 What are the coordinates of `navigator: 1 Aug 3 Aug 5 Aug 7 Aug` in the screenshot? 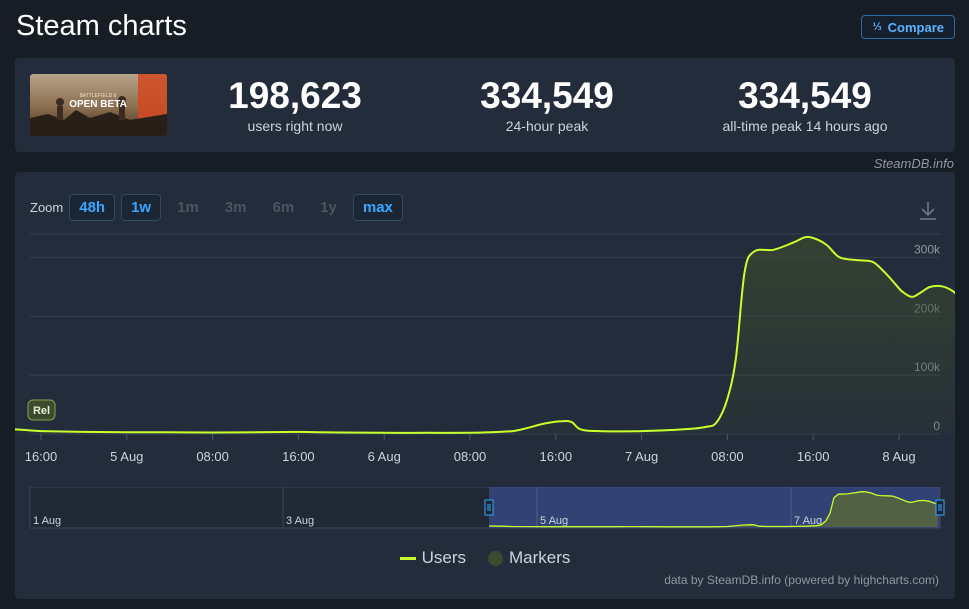 It's located at (485, 509).